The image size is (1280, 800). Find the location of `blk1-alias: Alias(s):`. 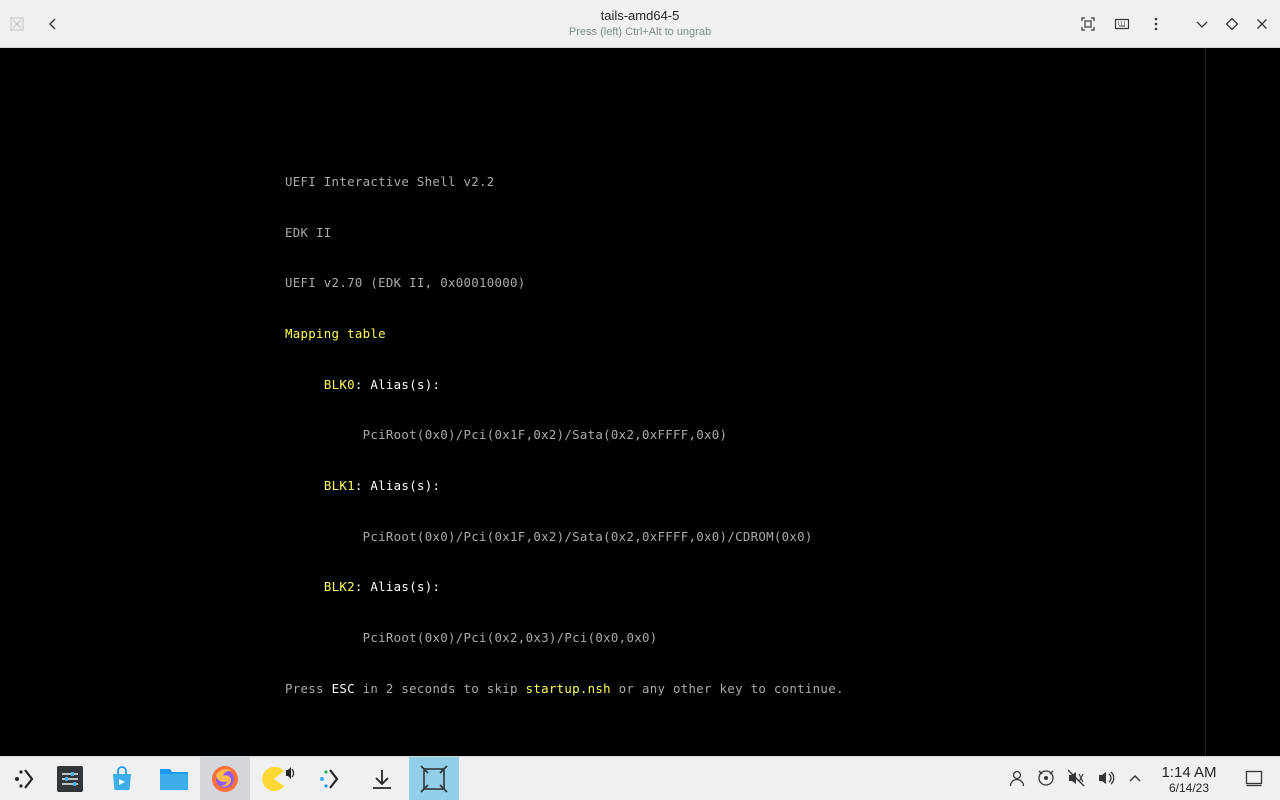

blk1-alias: Alias(s): is located at coordinates (405, 486).